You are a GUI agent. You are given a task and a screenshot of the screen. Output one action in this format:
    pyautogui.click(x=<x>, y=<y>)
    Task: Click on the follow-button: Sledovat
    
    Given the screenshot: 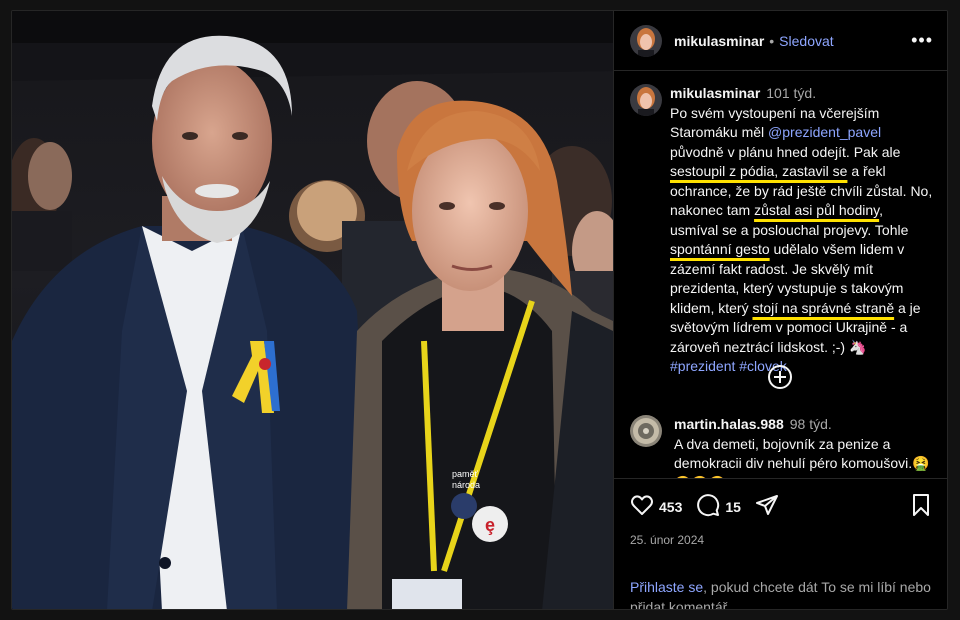 What is the action you would take?
    pyautogui.click(x=806, y=41)
    